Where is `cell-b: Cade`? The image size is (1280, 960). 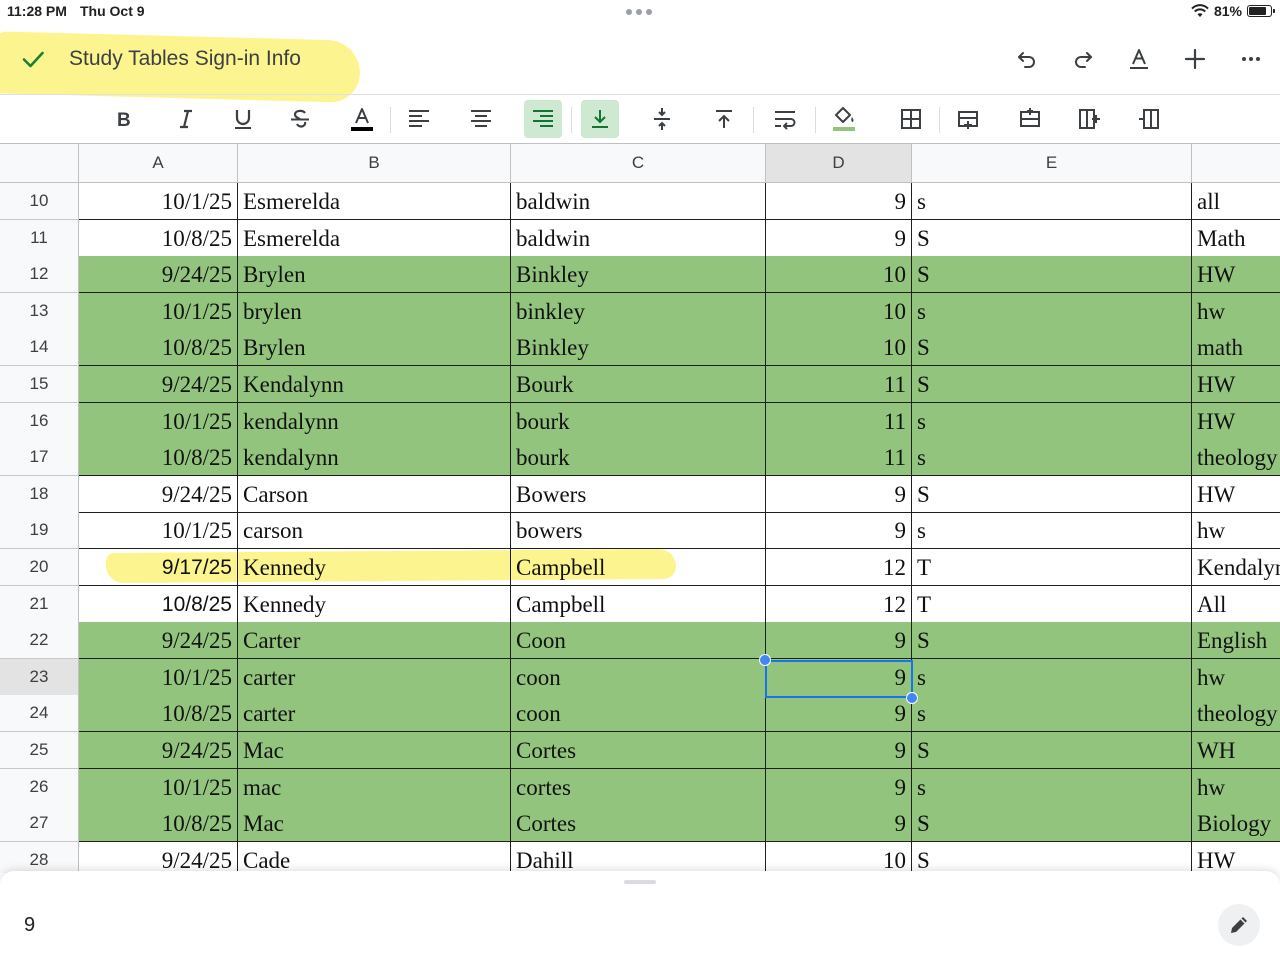 cell-b: Cade is located at coordinates (374, 857).